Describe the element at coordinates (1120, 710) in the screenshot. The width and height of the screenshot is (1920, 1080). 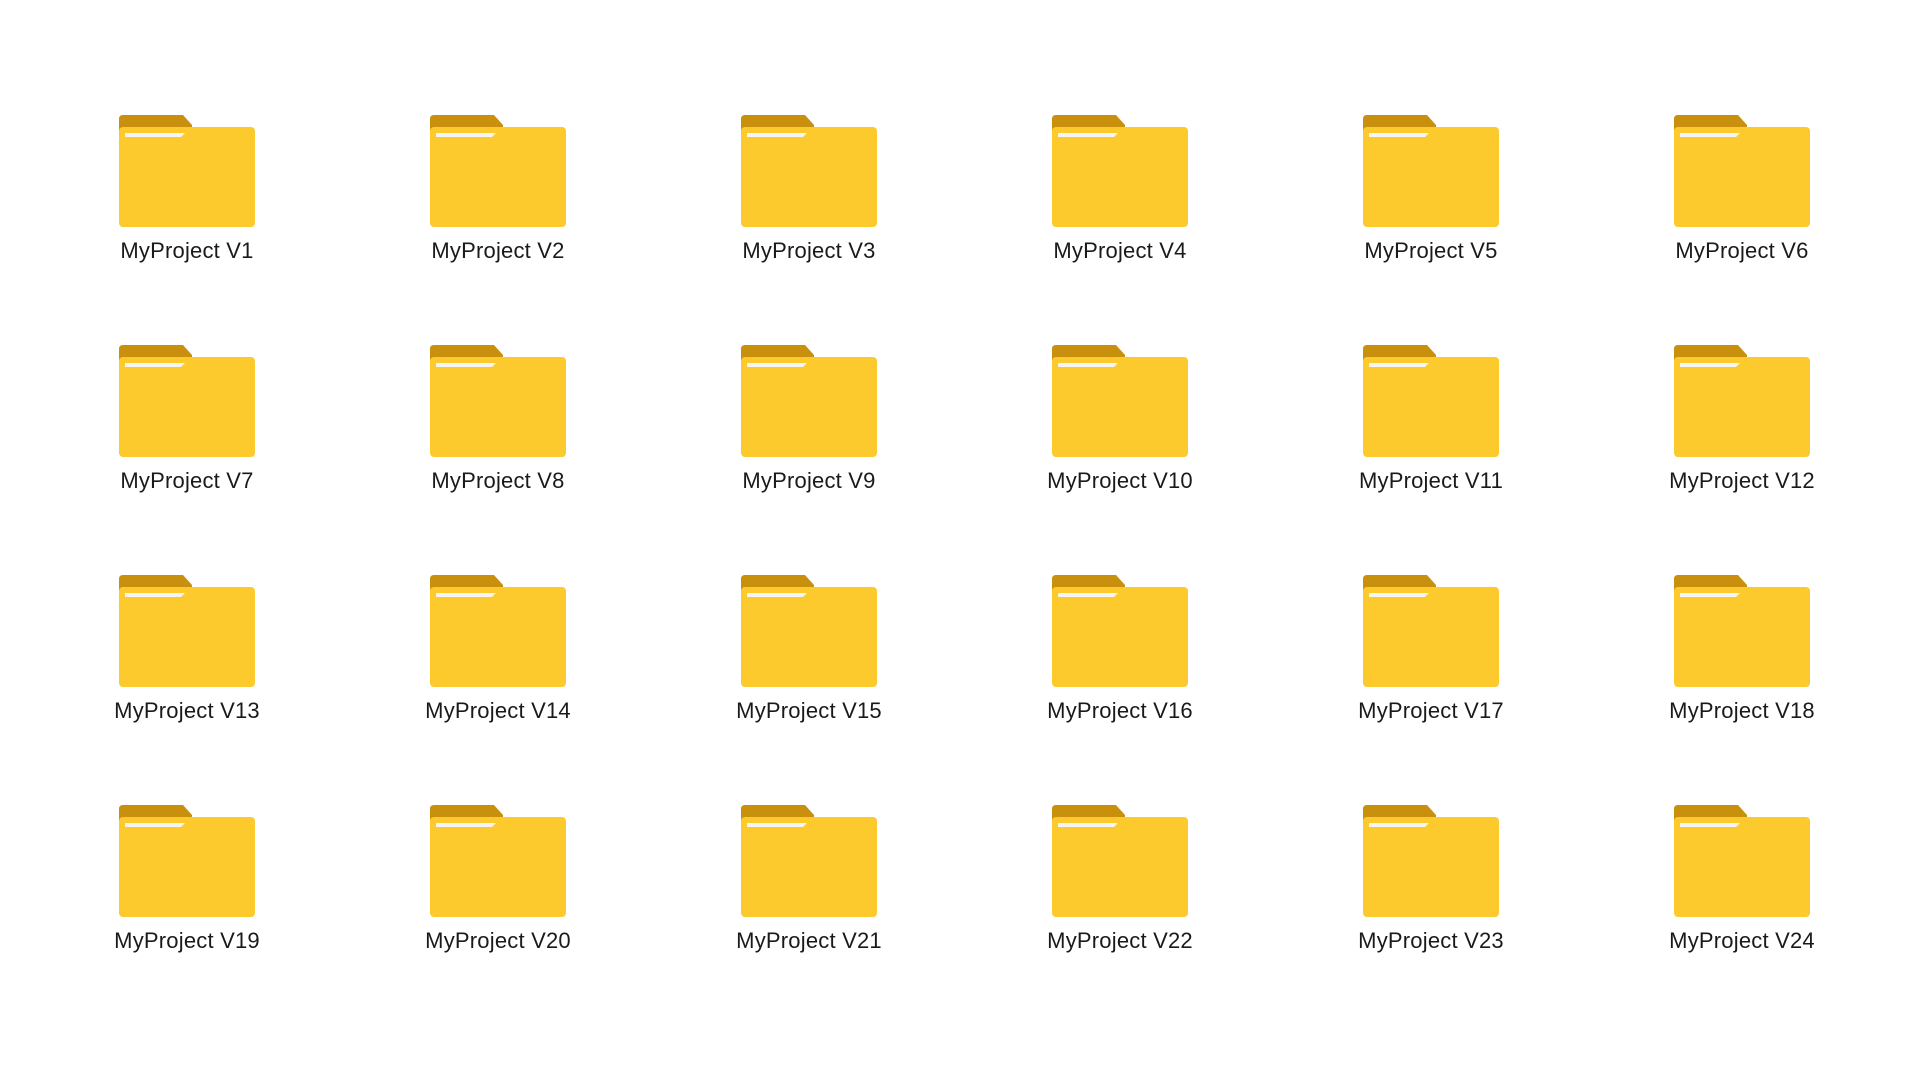
I see `folder-label: MyProject V16` at that location.